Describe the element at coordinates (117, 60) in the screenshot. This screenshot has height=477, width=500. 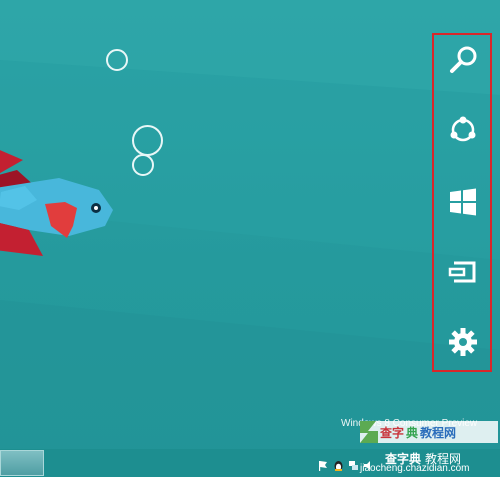
I see `bubble-small` at that location.